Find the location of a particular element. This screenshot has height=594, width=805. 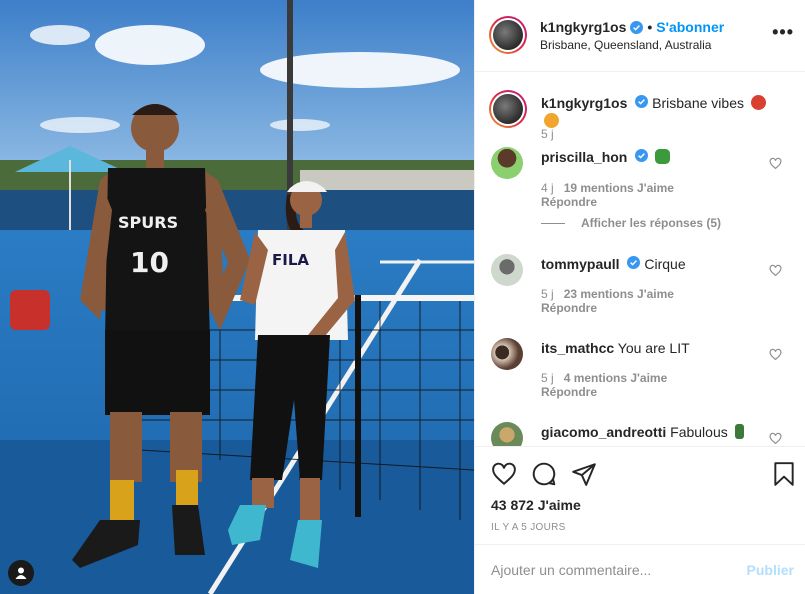

comment-username: its_mathcc is located at coordinates (577, 348).